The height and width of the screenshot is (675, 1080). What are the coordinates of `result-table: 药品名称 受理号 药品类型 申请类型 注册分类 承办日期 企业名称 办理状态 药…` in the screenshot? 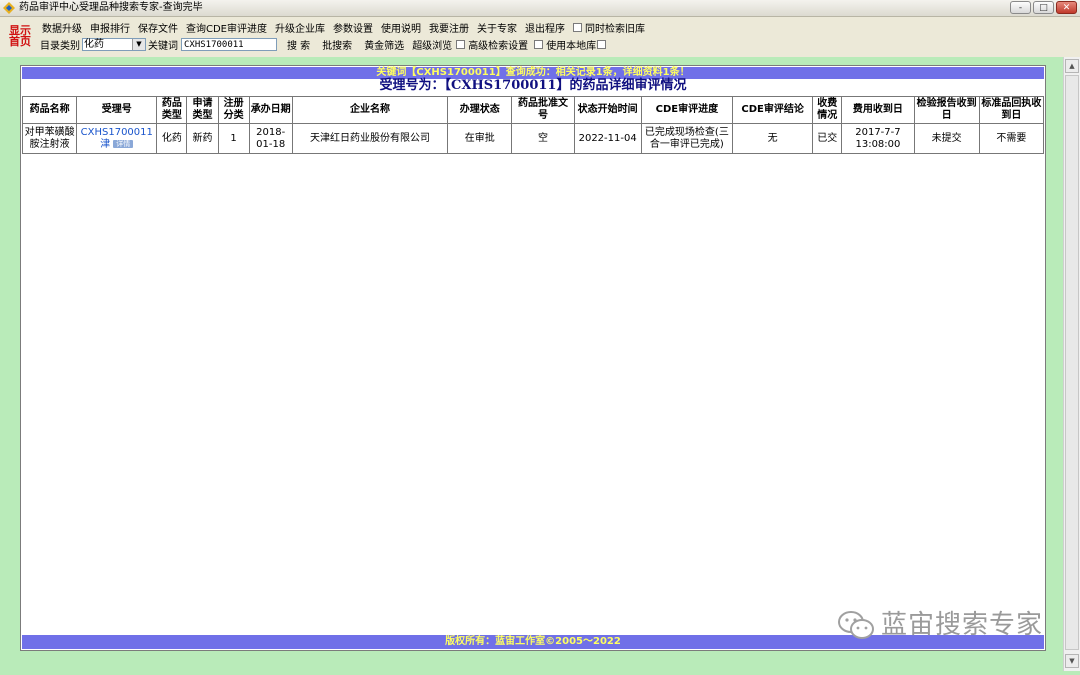 It's located at (533, 125).